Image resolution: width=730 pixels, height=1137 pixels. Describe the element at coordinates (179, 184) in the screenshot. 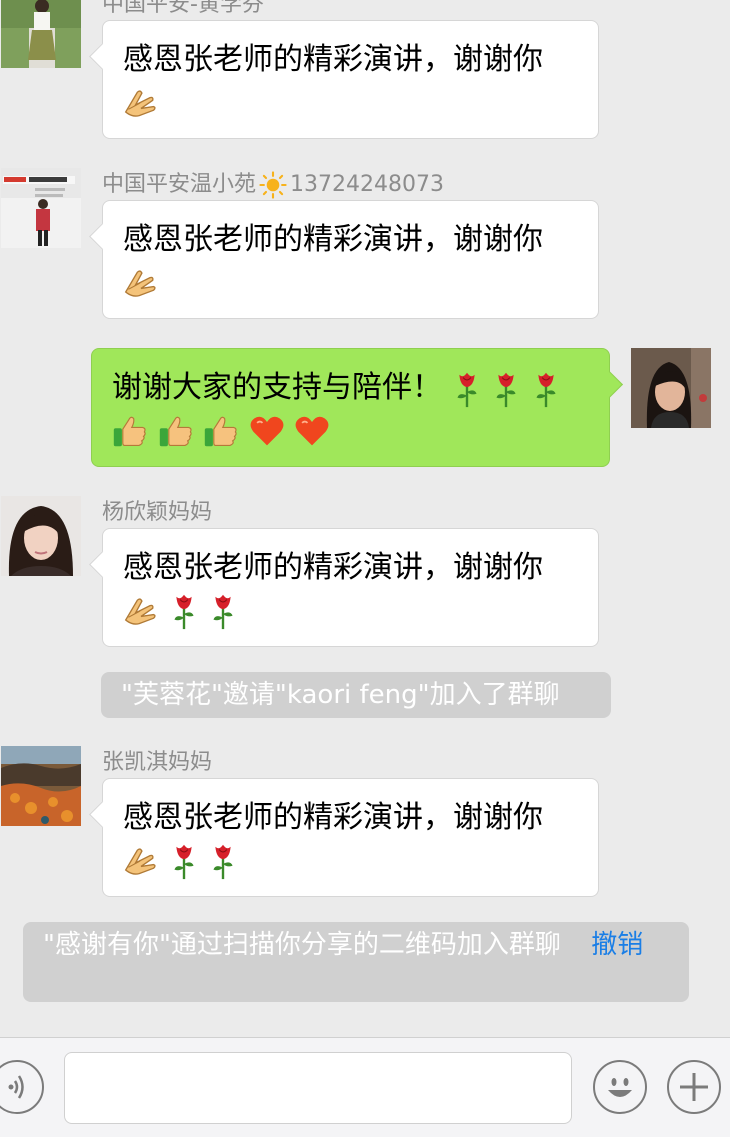

I see `sender-name-text: 中国平安温小苑` at that location.